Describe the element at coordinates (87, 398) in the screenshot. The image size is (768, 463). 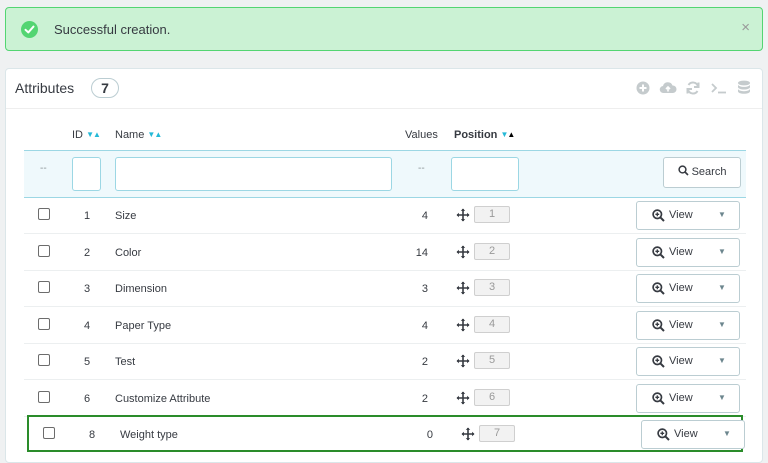
I see `row-id: 6` at that location.